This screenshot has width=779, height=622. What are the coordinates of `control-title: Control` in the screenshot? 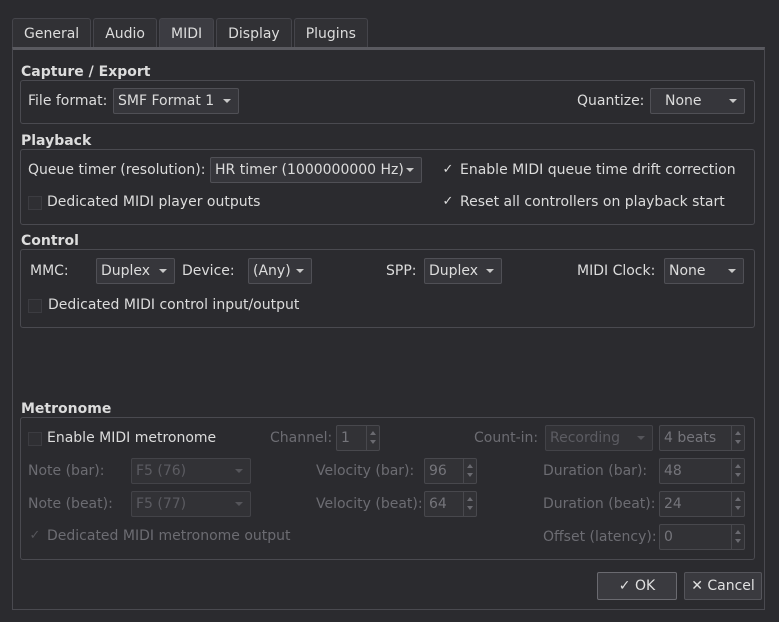 It's located at (50, 241).